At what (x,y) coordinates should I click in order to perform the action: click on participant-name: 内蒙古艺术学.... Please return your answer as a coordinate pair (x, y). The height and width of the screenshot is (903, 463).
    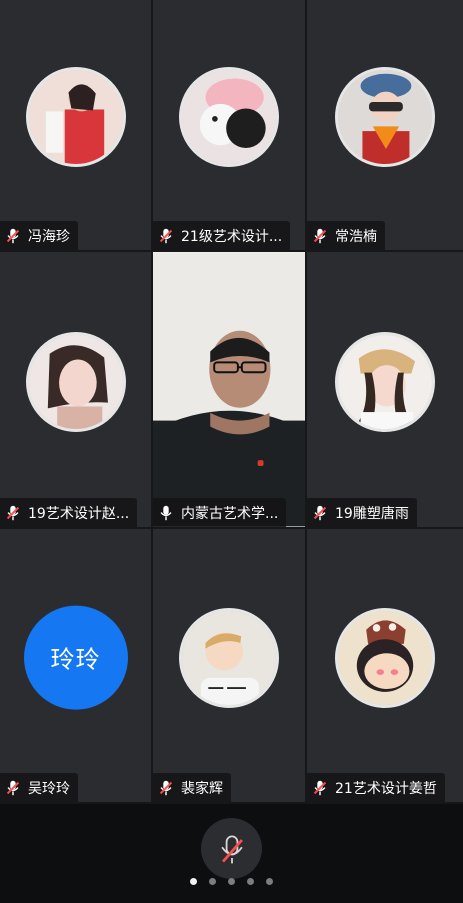
    Looking at the image, I should click on (230, 513).